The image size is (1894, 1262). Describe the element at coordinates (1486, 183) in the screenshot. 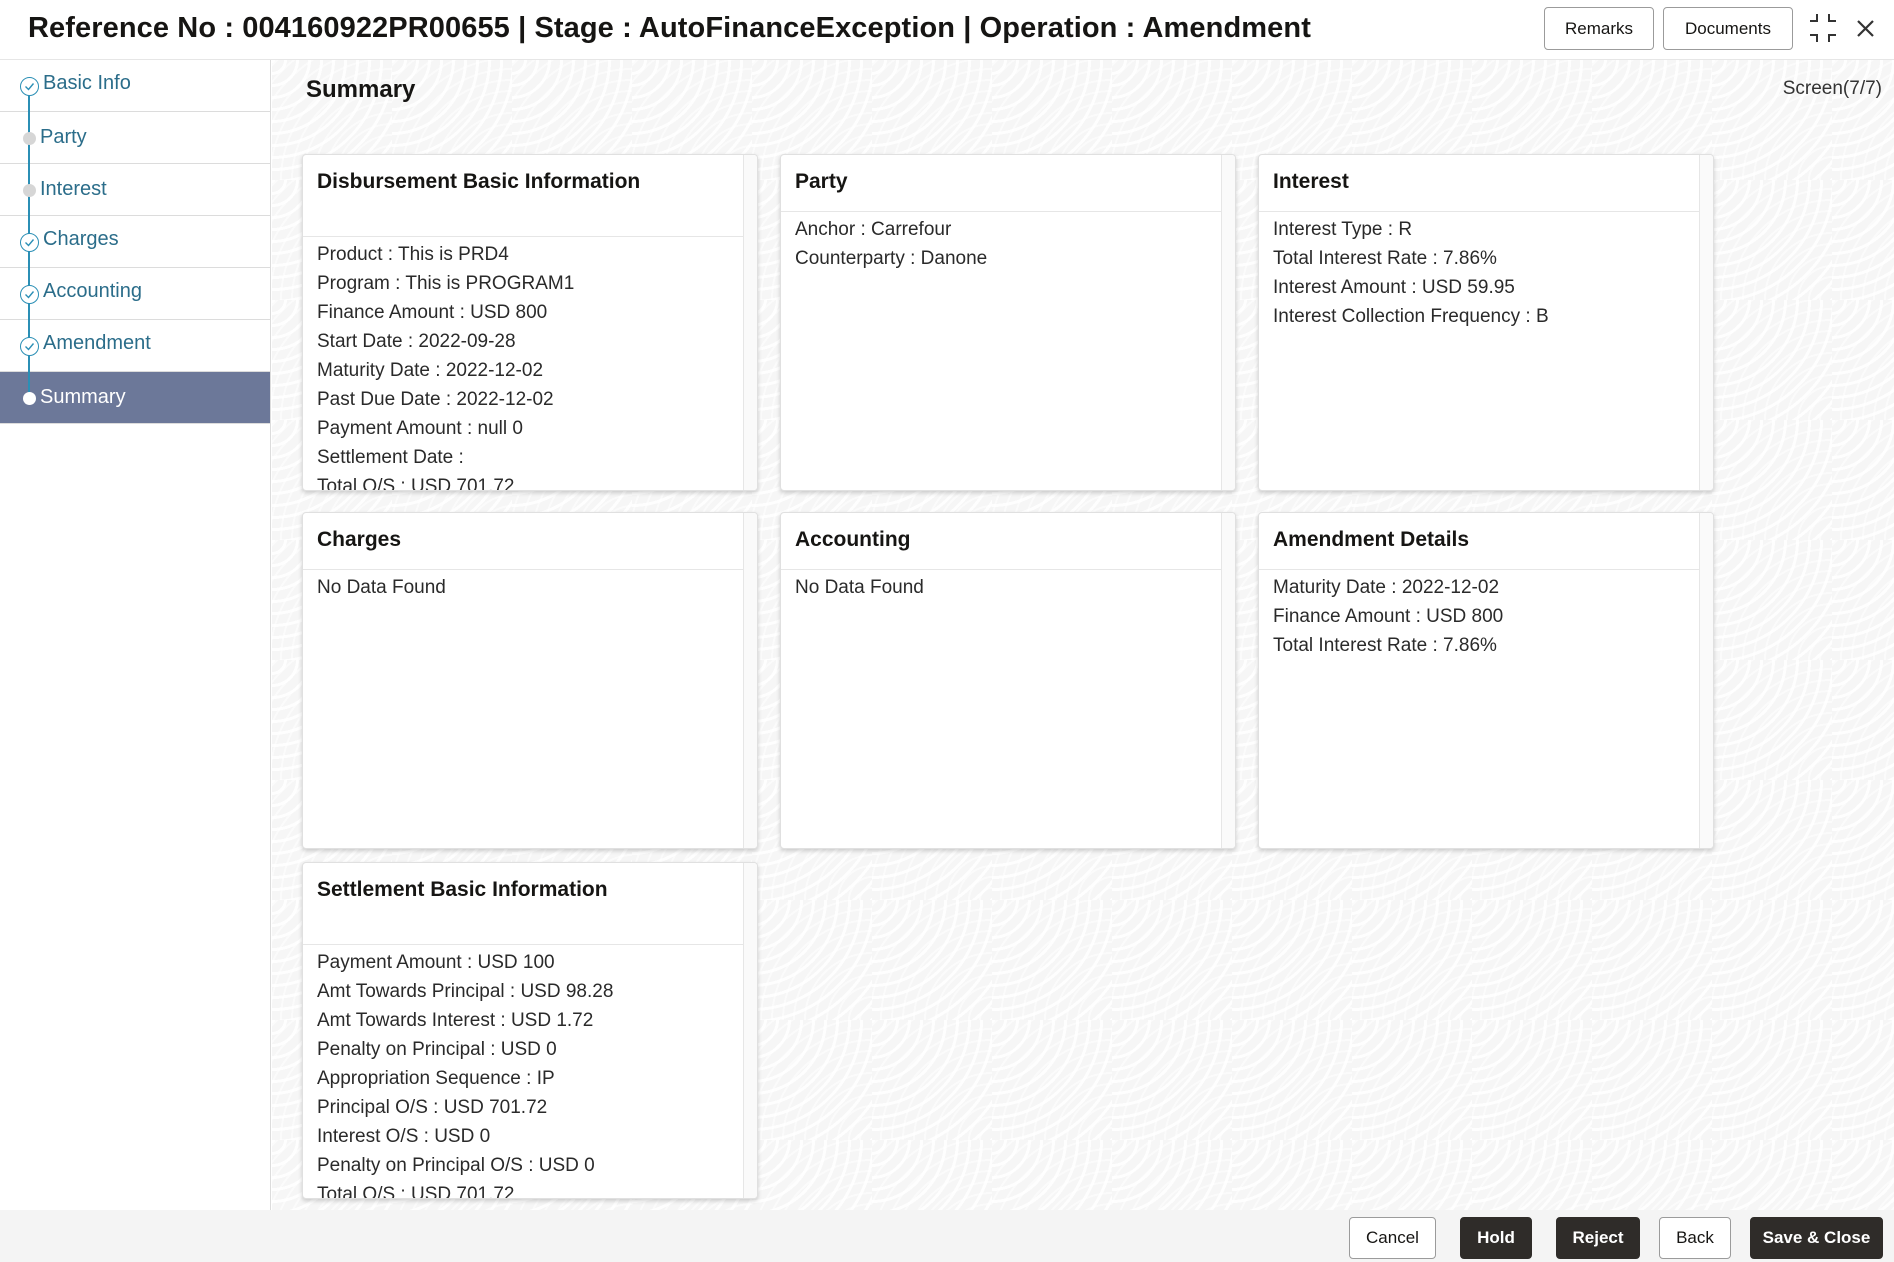

I see `card-title: Interest` at that location.